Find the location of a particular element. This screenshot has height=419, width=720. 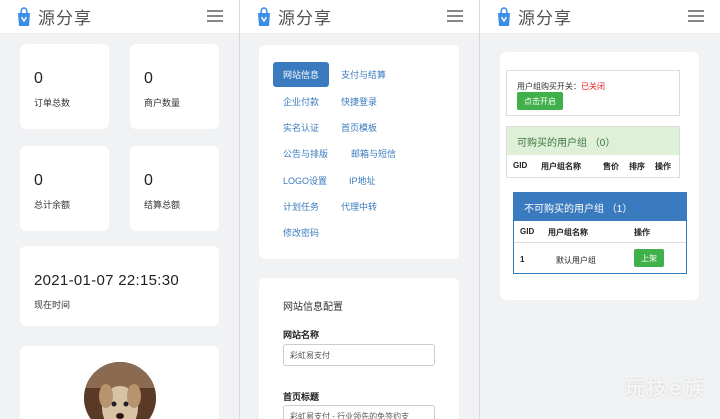

stat-label: 订单总数 is located at coordinates (52, 103).